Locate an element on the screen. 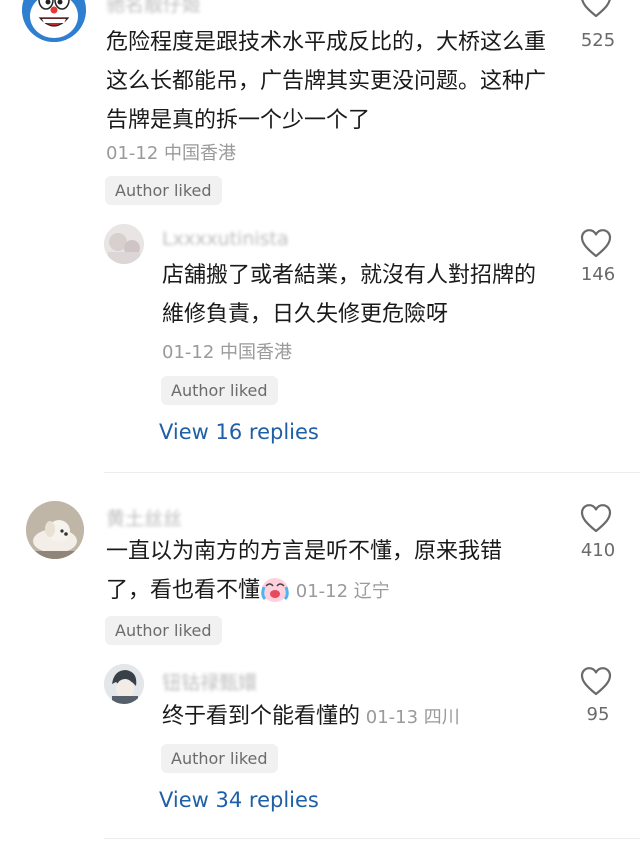 This screenshot has height=843, width=640. doraemon-avatar-icon is located at coordinates (54, 21).